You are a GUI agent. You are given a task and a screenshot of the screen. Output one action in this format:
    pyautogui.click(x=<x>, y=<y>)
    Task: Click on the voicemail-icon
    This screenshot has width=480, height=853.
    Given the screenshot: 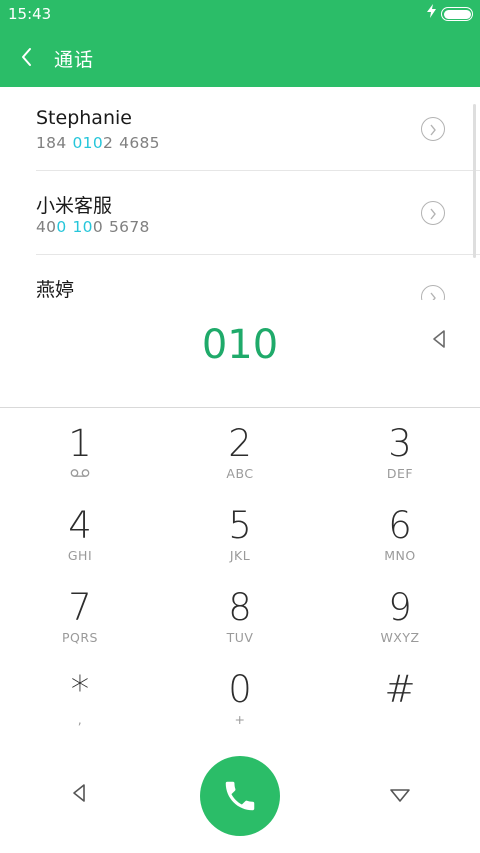 What is the action you would take?
    pyautogui.click(x=80, y=473)
    